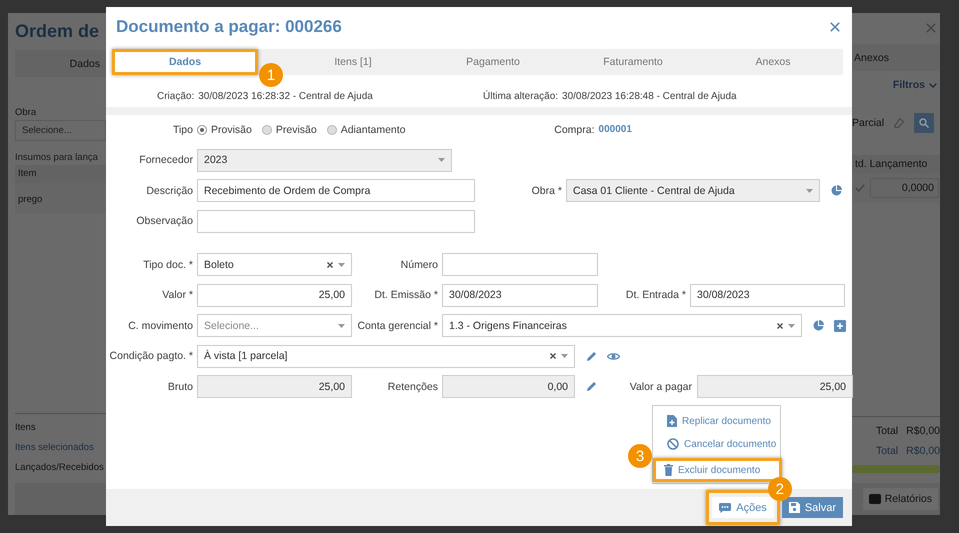  What do you see at coordinates (508, 386) in the screenshot?
I see `input-field: 0,00` at bounding box center [508, 386].